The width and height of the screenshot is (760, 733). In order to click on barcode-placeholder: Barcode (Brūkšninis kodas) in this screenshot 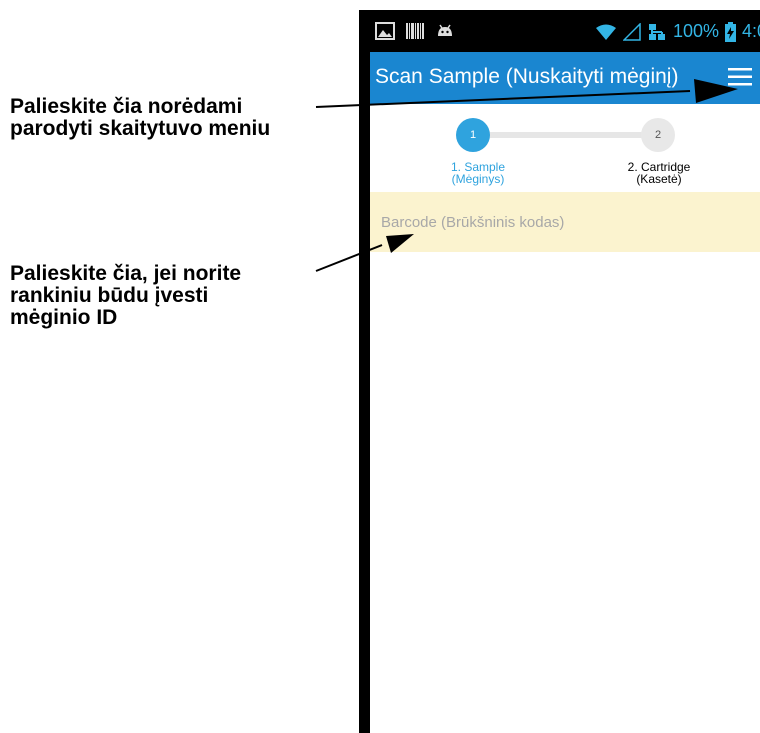, I will do `click(473, 222)`.